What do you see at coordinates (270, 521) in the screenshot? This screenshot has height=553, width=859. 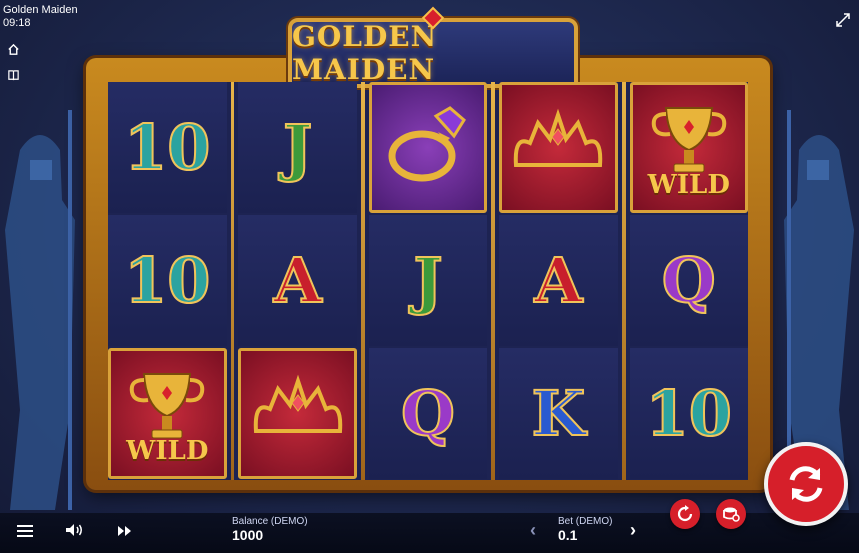 I see `balance-label: Balance (DEMO)` at bounding box center [270, 521].